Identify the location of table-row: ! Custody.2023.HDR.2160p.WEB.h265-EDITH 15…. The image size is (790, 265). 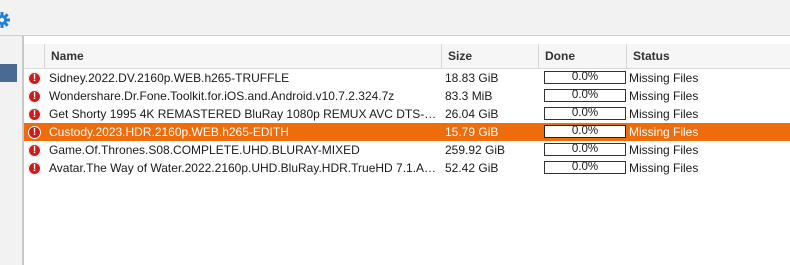
(407, 132).